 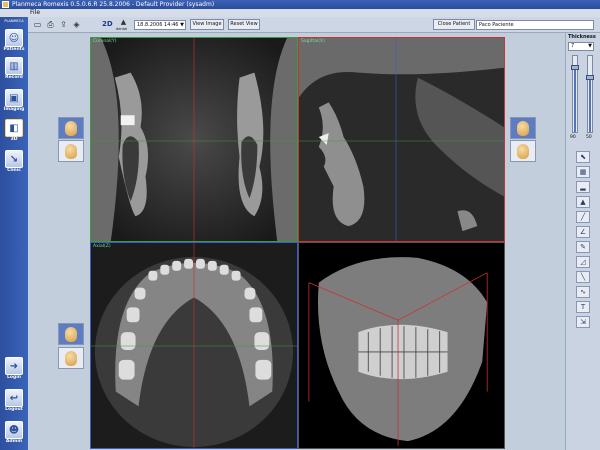 I want to click on view-image-button: View Image, so click(x=207, y=24).